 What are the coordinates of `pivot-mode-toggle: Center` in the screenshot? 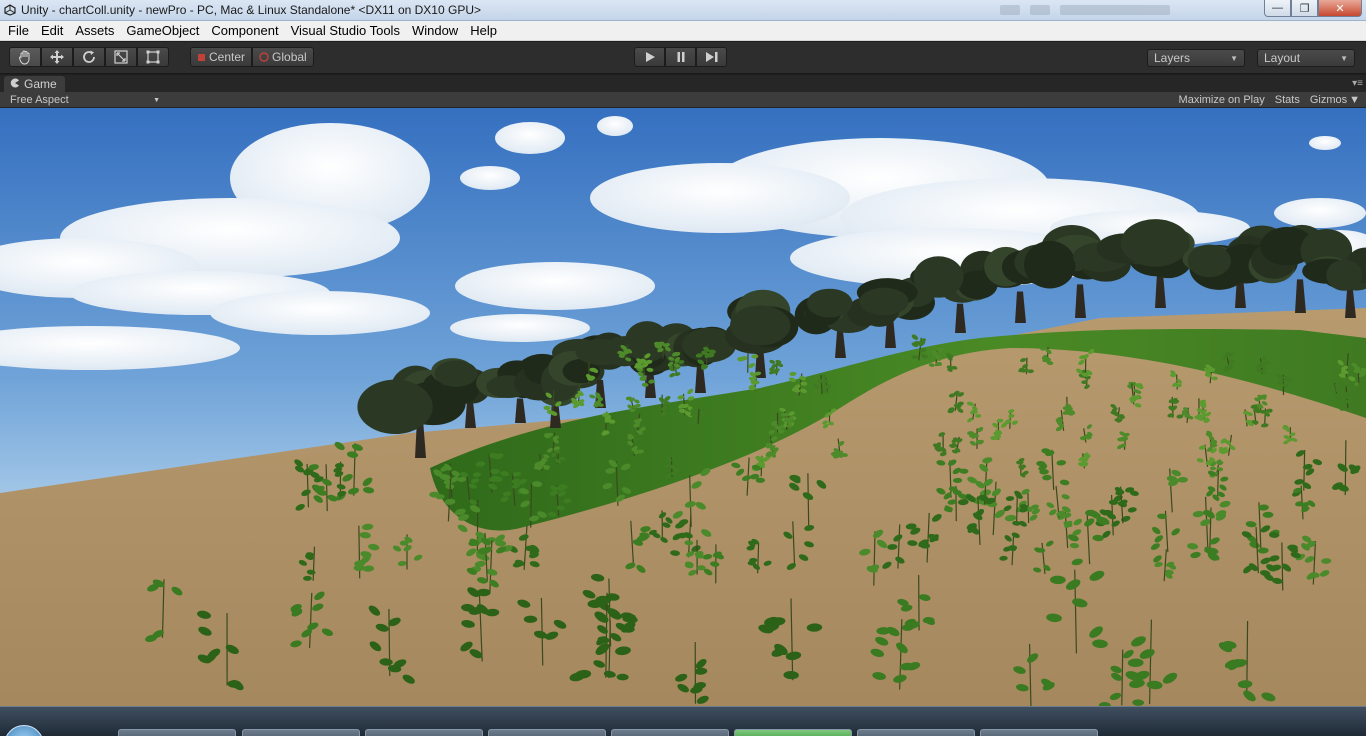 It's located at (221, 57).